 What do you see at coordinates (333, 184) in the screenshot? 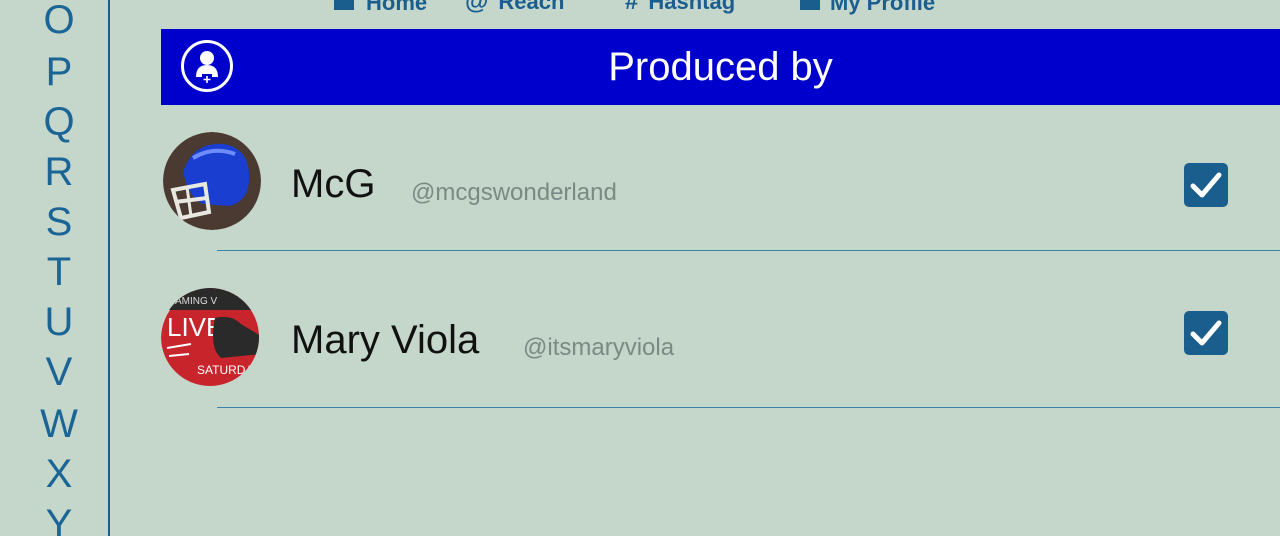
I see `producer-name: McG` at bounding box center [333, 184].